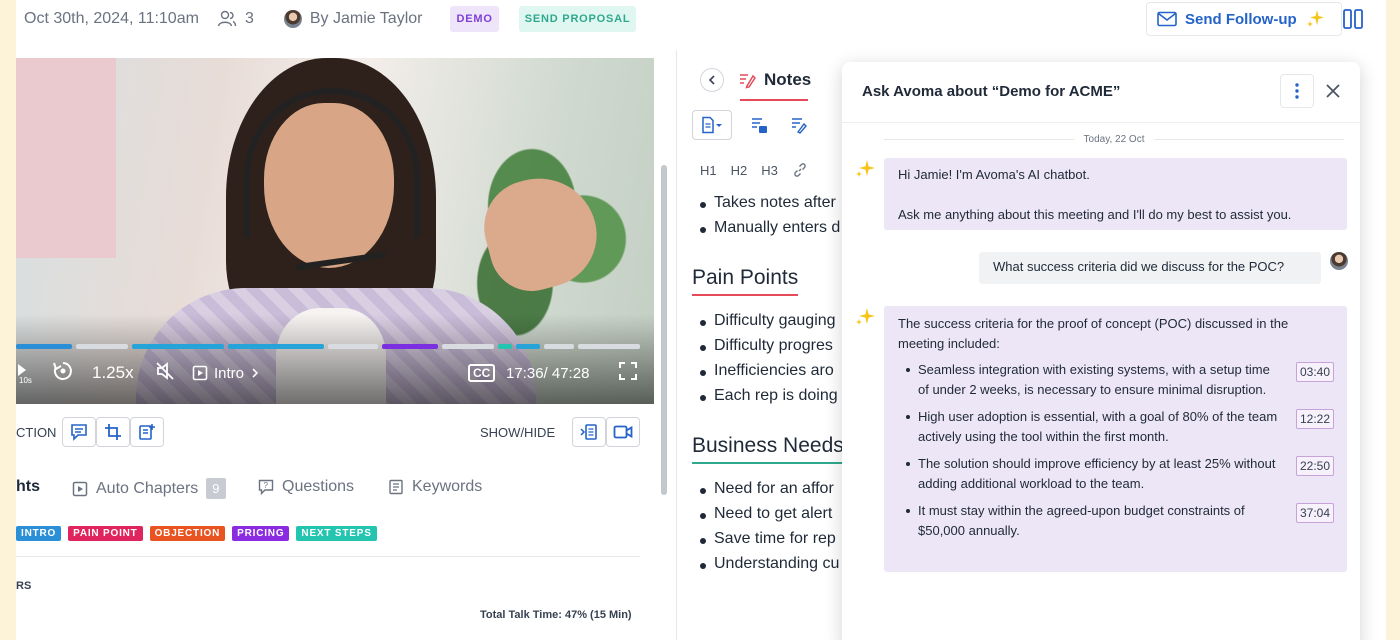  I want to click on topic-chip: NEXT STEPS, so click(336, 533).